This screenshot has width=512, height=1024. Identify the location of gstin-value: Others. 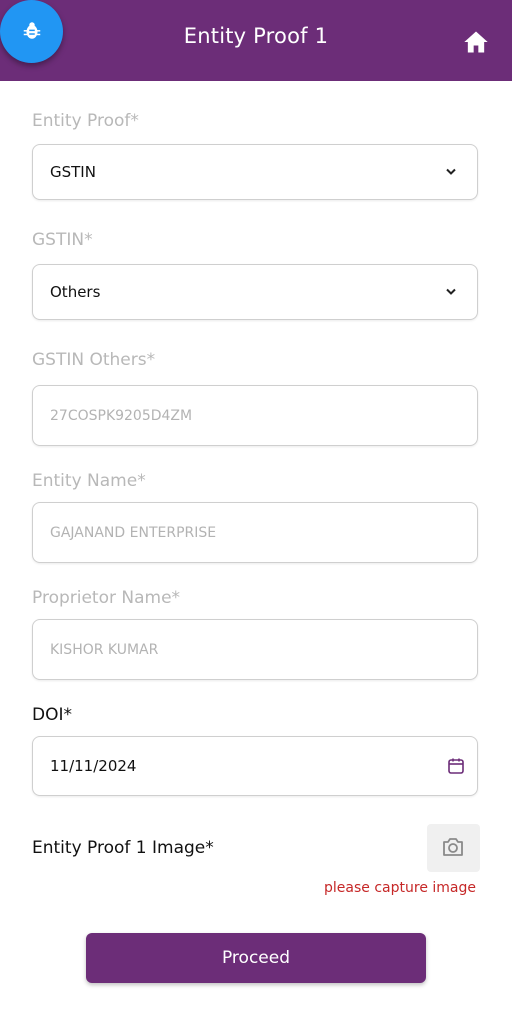
(75, 292).